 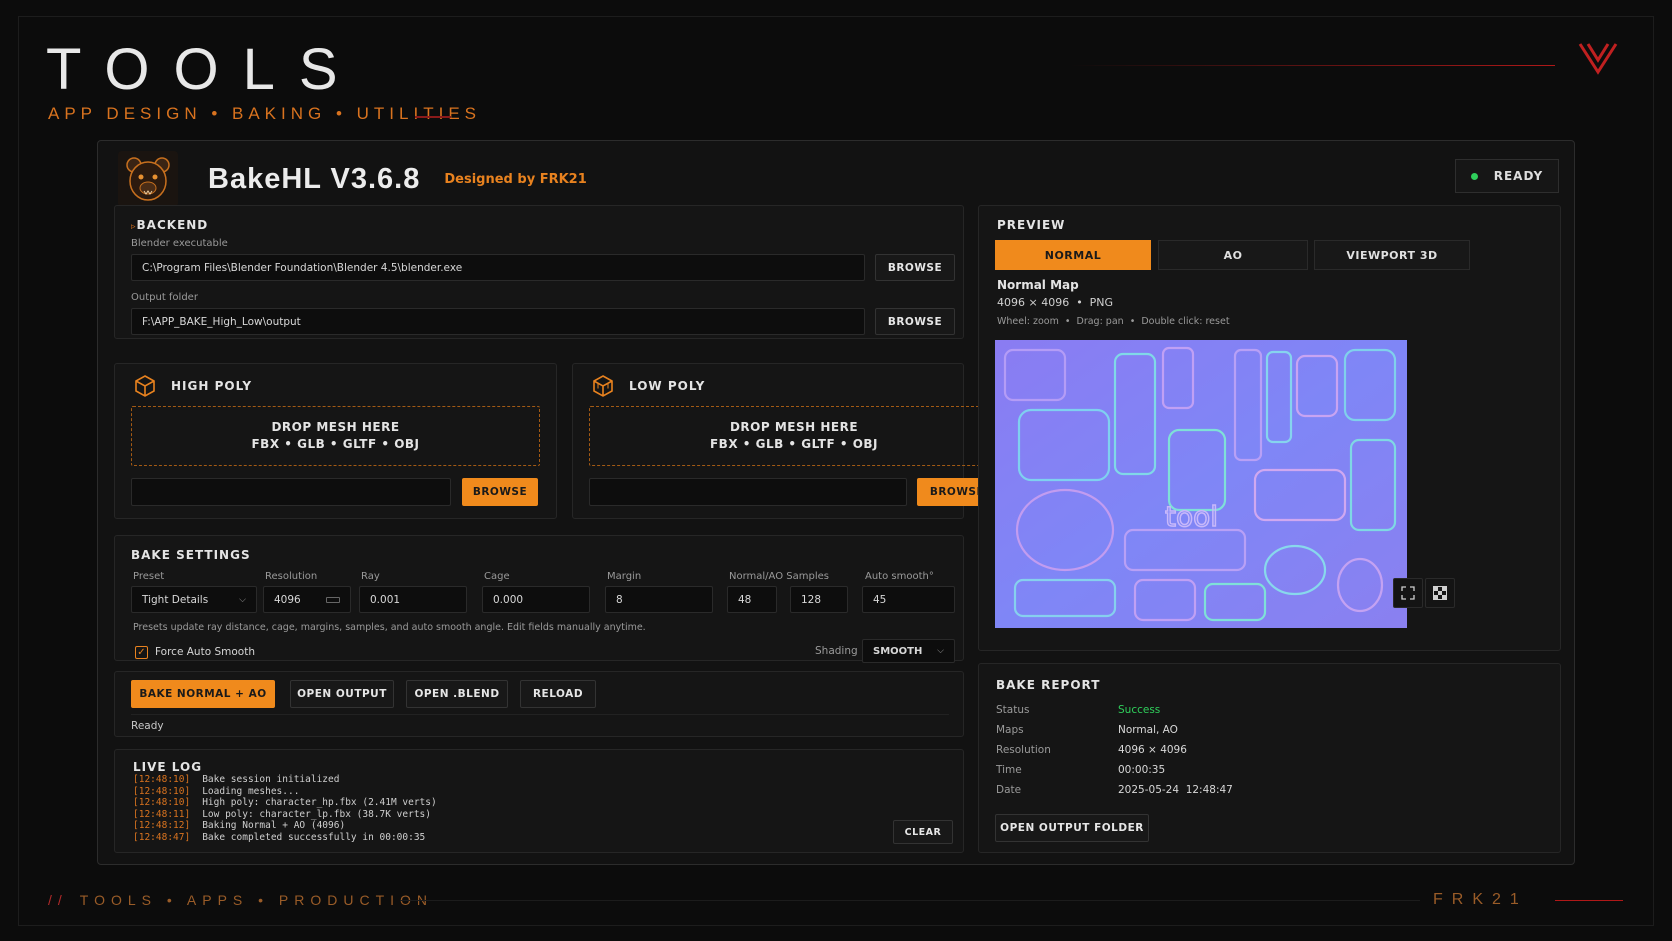 What do you see at coordinates (204, 69) in the screenshot?
I see `hero-title: TOOLS` at bounding box center [204, 69].